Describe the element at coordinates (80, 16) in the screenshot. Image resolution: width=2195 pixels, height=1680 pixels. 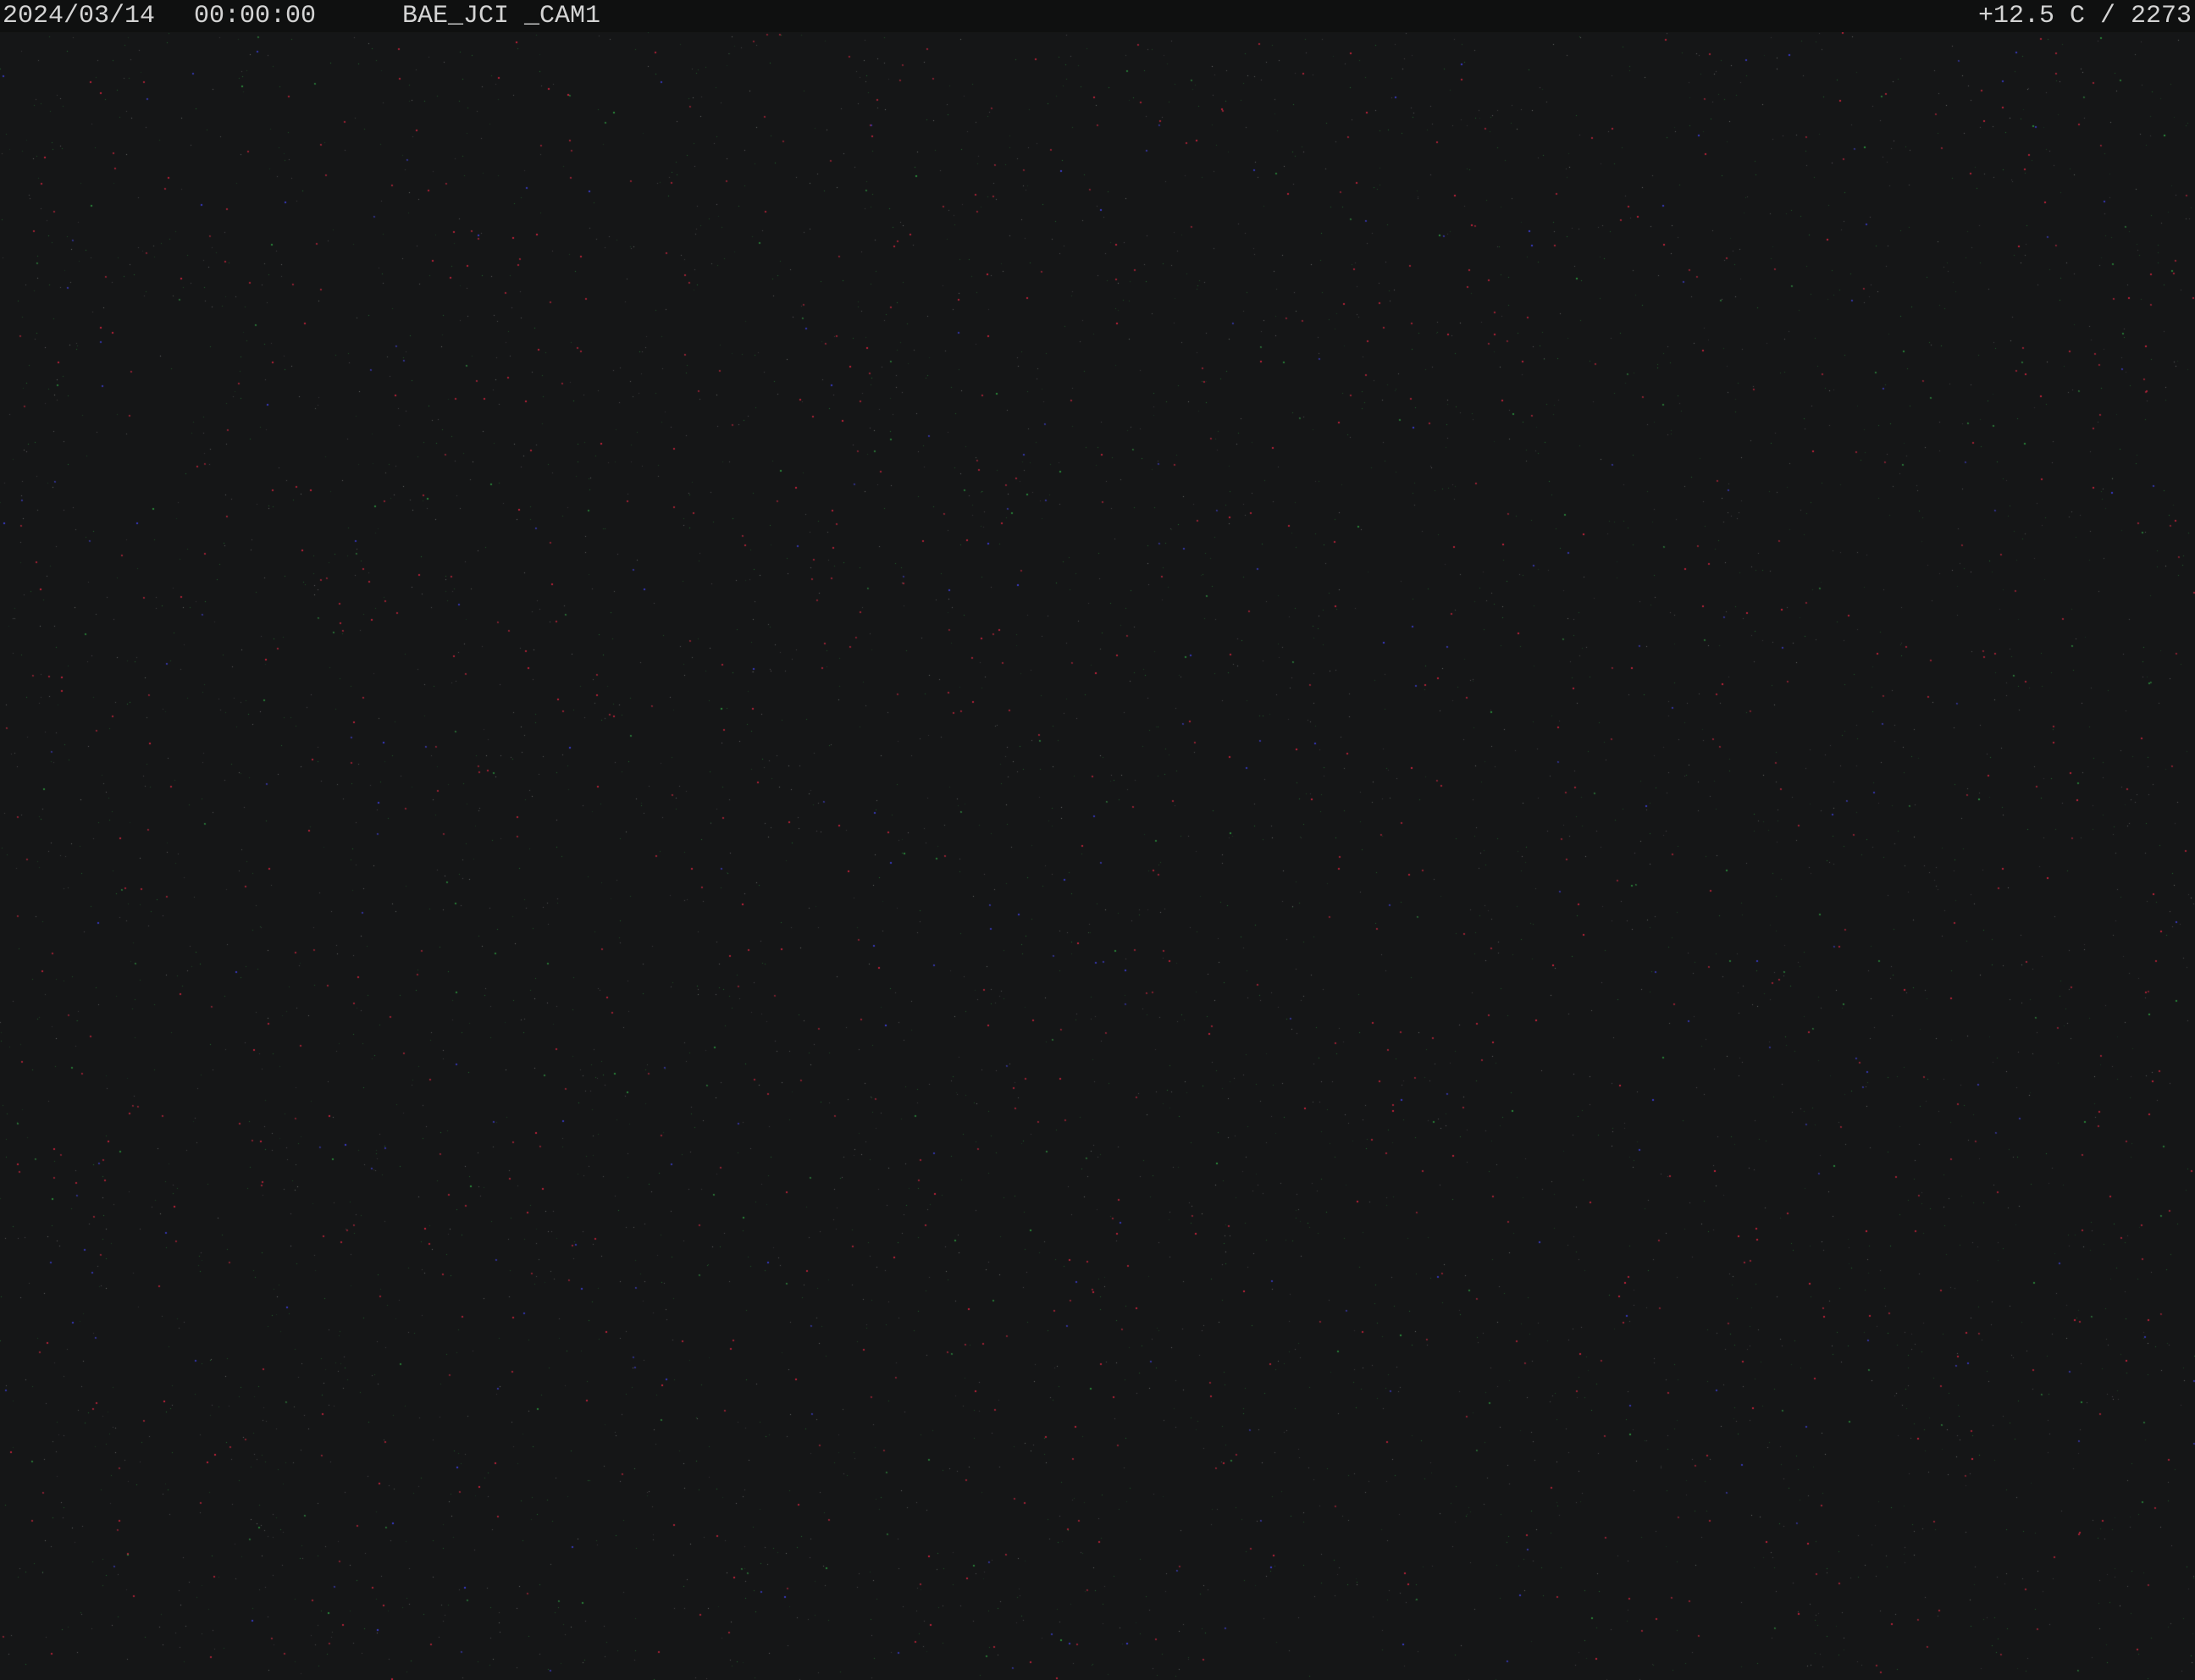
I see `overlay-date: 2024/03/14` at that location.